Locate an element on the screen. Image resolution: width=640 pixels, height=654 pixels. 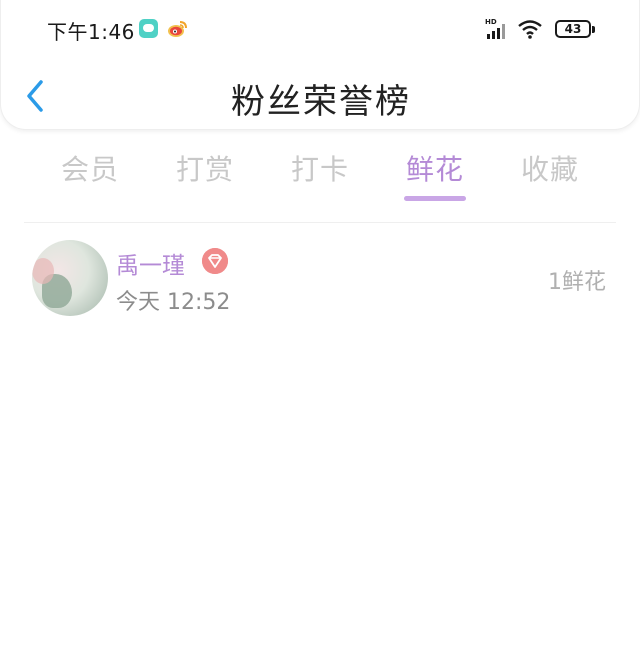
record-time: 今天 12:52 is located at coordinates (173, 302).